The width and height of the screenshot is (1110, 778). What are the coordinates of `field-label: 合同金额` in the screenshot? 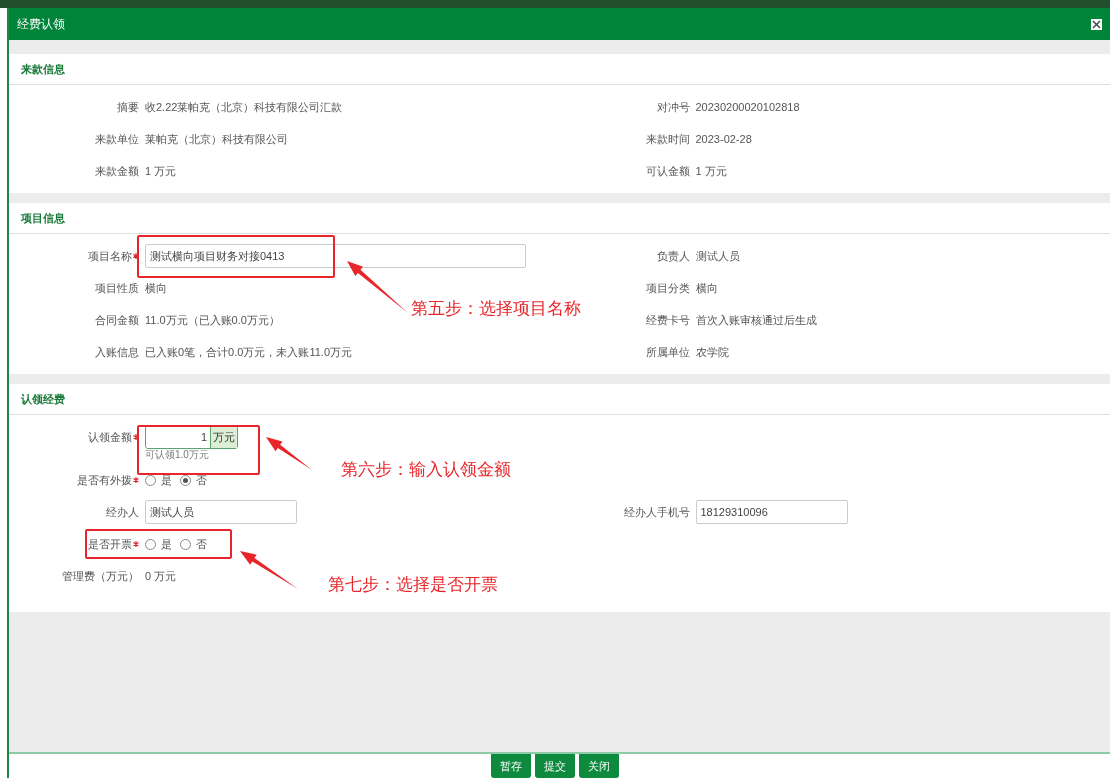 It's located at (117, 320).